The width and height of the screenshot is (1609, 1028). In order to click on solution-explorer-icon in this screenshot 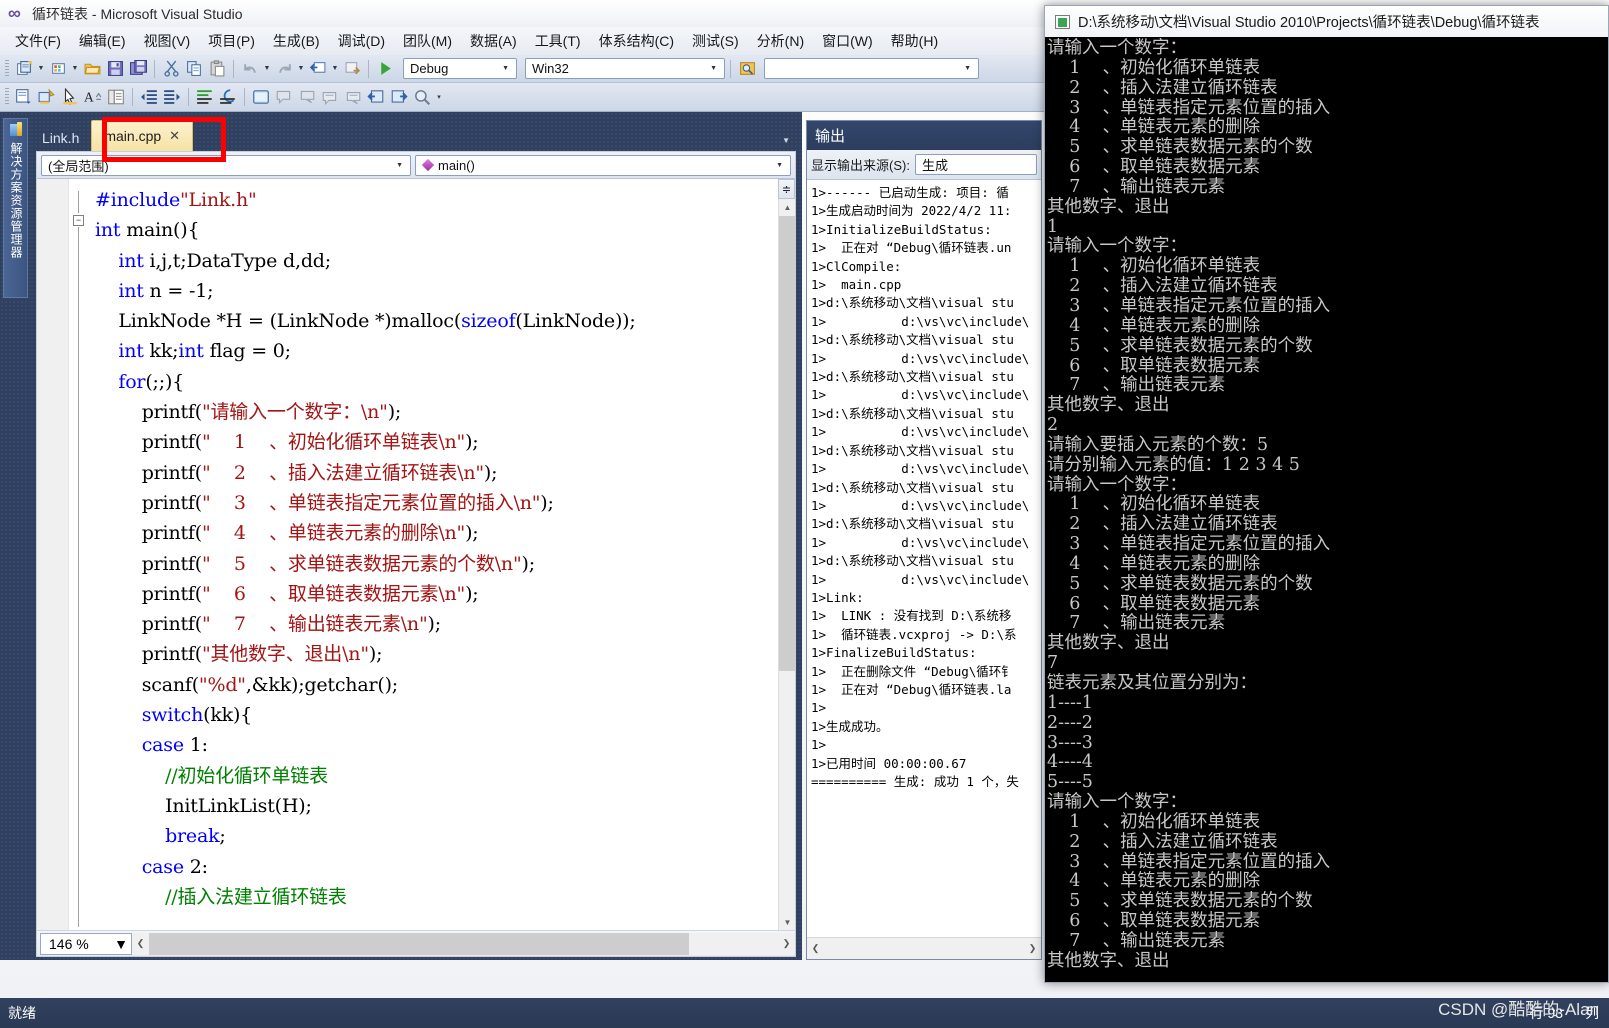, I will do `click(16, 130)`.